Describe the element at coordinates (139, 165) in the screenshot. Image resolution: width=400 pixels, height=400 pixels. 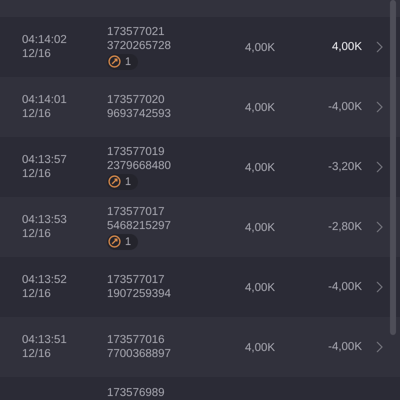
I see `id-text: 2379668480` at that location.